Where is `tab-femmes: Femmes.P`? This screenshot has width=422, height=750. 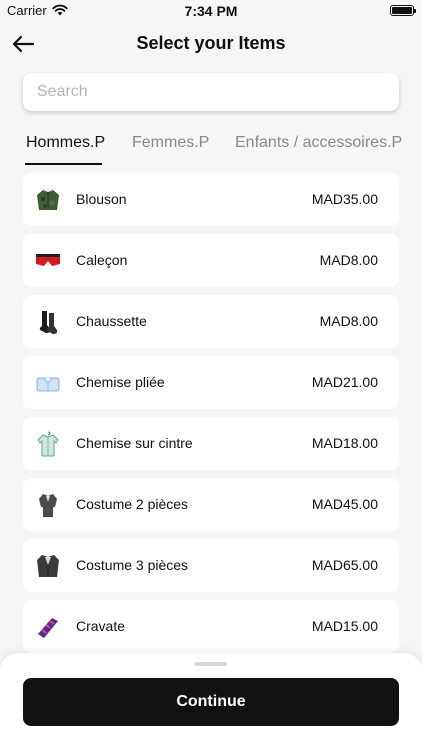
tab-femmes: Femmes.P is located at coordinates (170, 143).